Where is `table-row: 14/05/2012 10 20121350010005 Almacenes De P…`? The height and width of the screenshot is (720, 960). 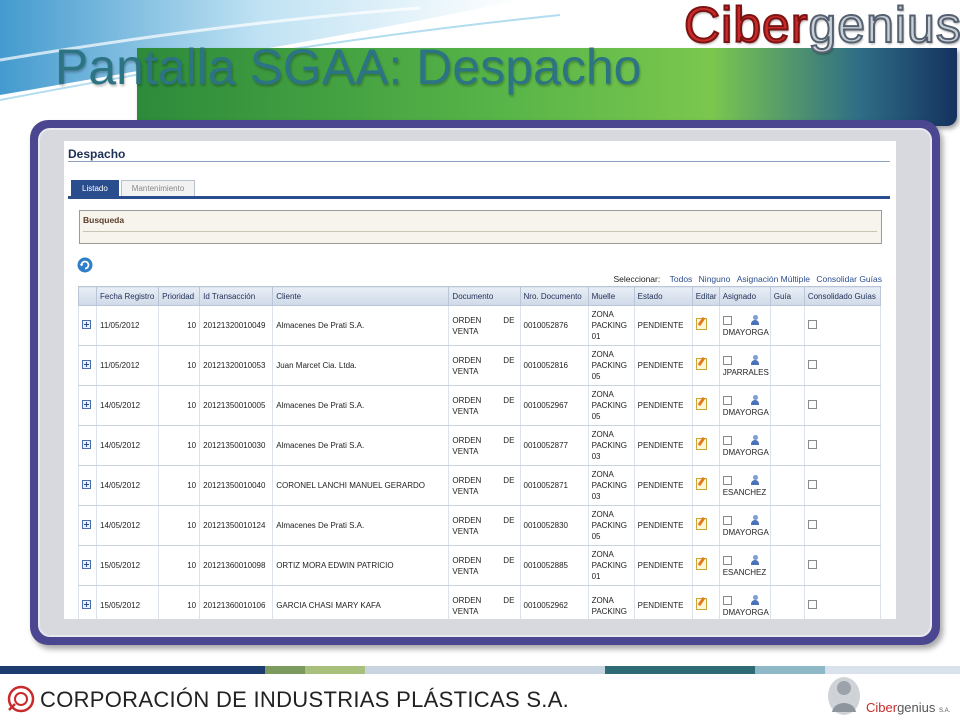
table-row: 14/05/2012 10 20121350010005 Almacenes De P… is located at coordinates (479, 405).